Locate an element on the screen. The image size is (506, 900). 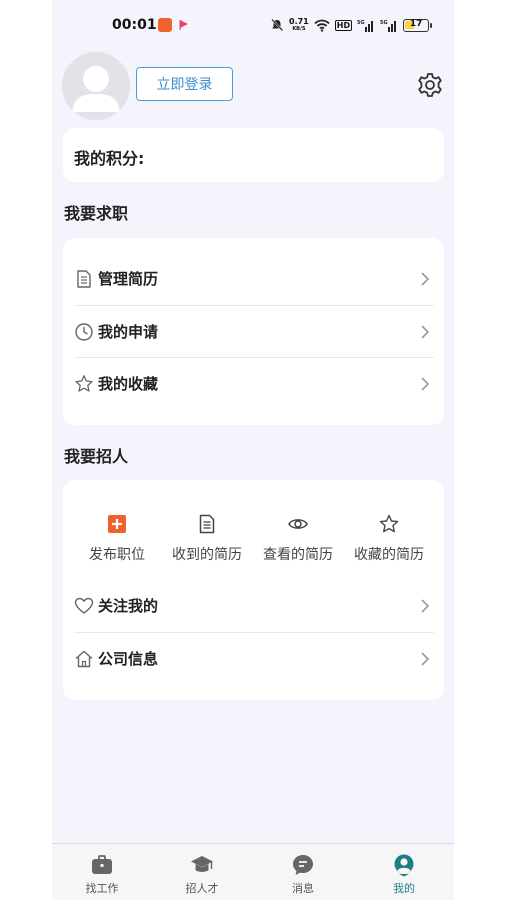
points-label: 我的积分: is located at coordinates (109, 158).